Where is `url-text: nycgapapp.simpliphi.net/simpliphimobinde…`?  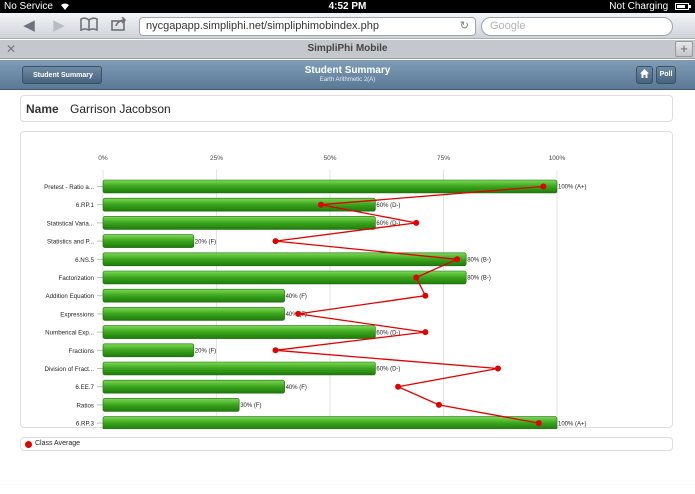 url-text: nycgapapp.simpliphi.net/simpliphimobinde… is located at coordinates (262, 26).